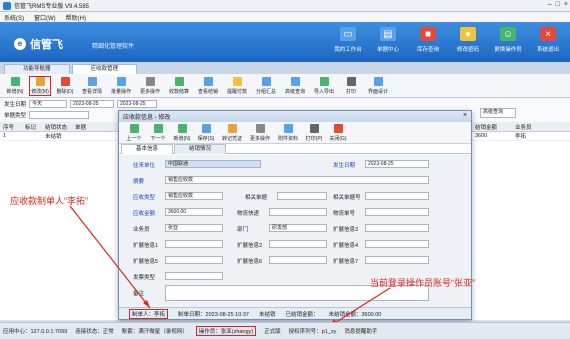  I want to click on connection-status: 连接状态：正常, so click(94, 332).